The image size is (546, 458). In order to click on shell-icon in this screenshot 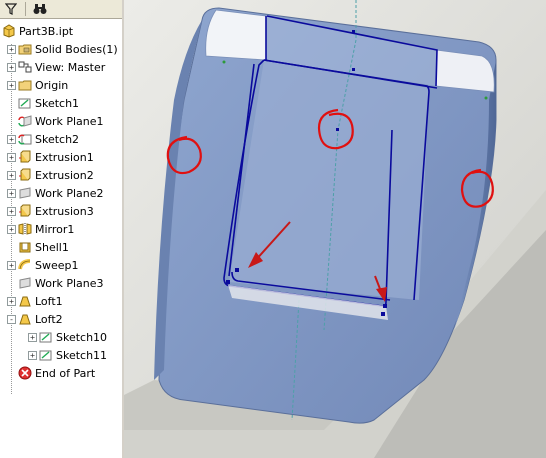, I will do `click(25, 247)`.